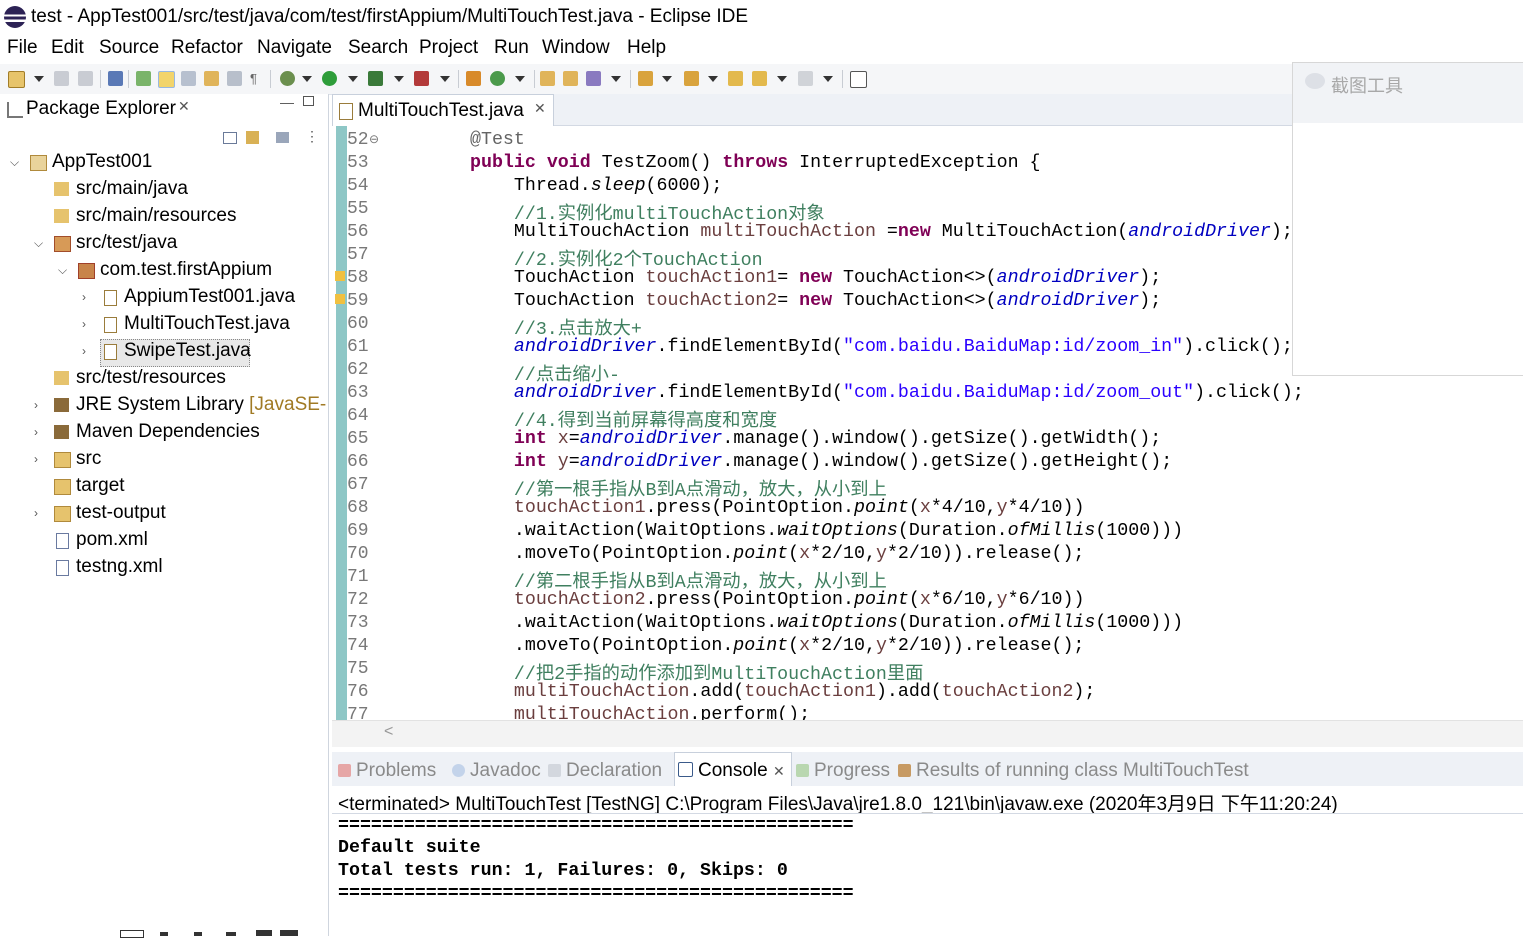  What do you see at coordinates (1407, 219) in the screenshot?
I see `snipping-tool-window: 截图工具` at bounding box center [1407, 219].